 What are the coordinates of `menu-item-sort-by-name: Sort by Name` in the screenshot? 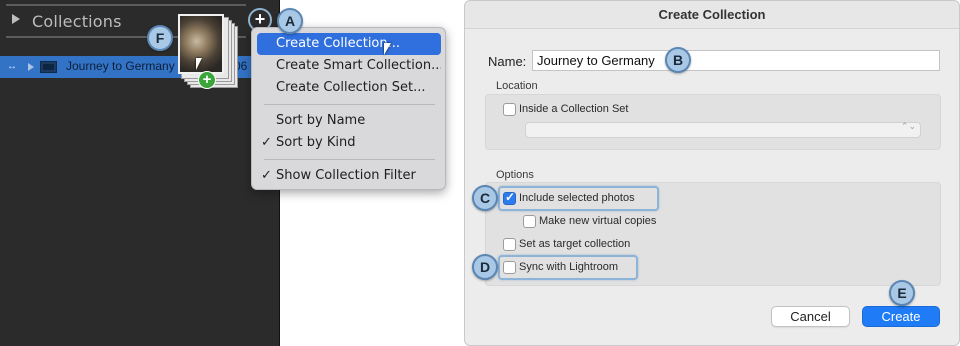 It's located at (349, 121).